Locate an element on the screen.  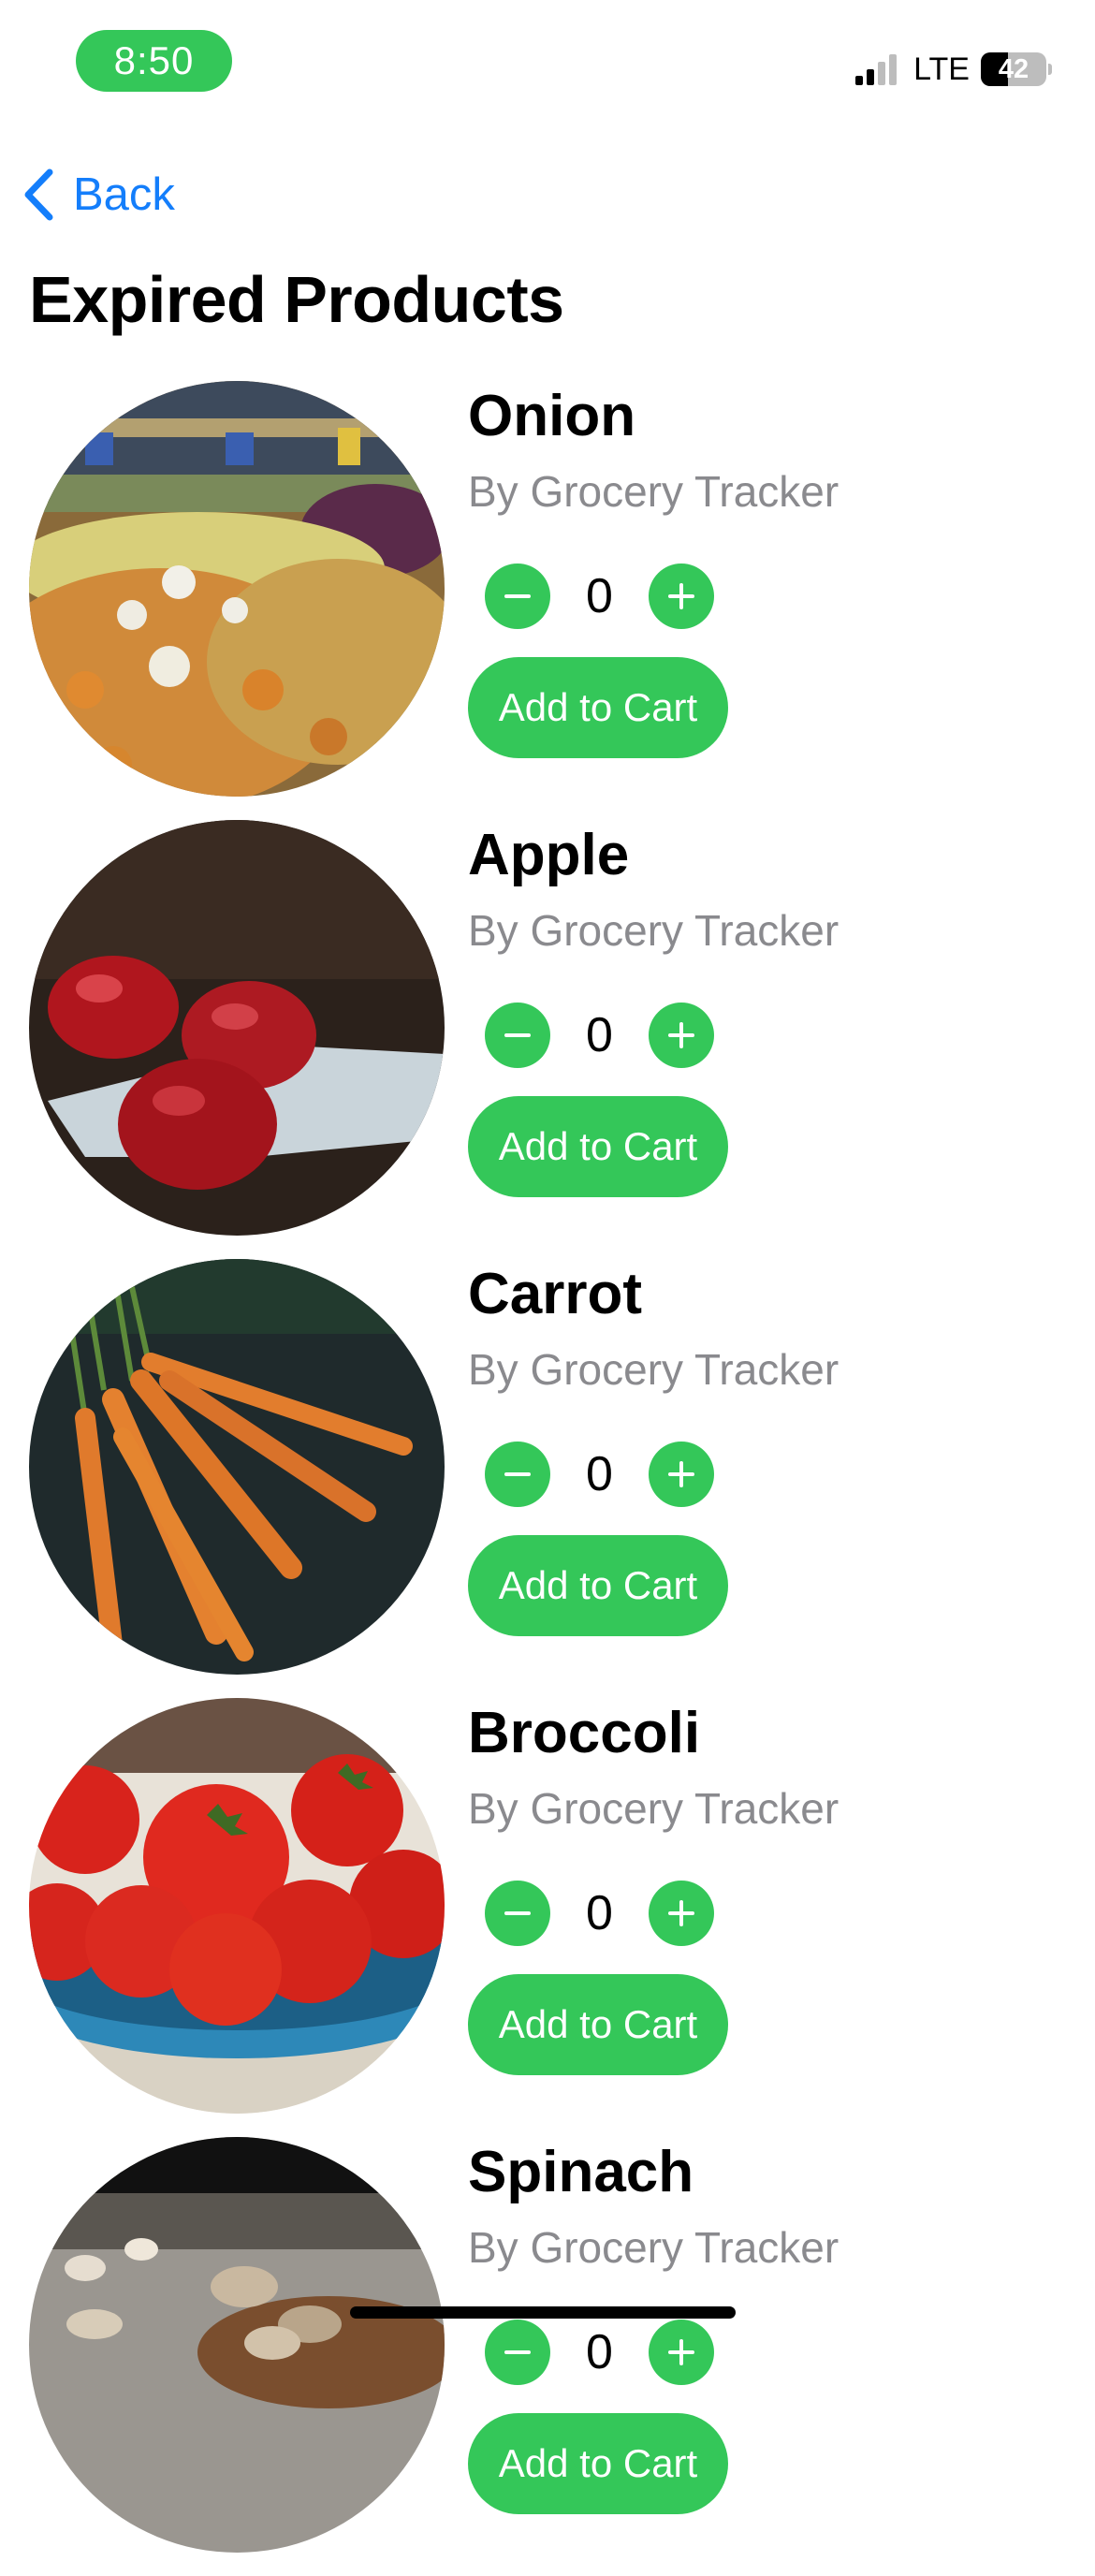
battery-icon: 42 is located at coordinates (1014, 69).